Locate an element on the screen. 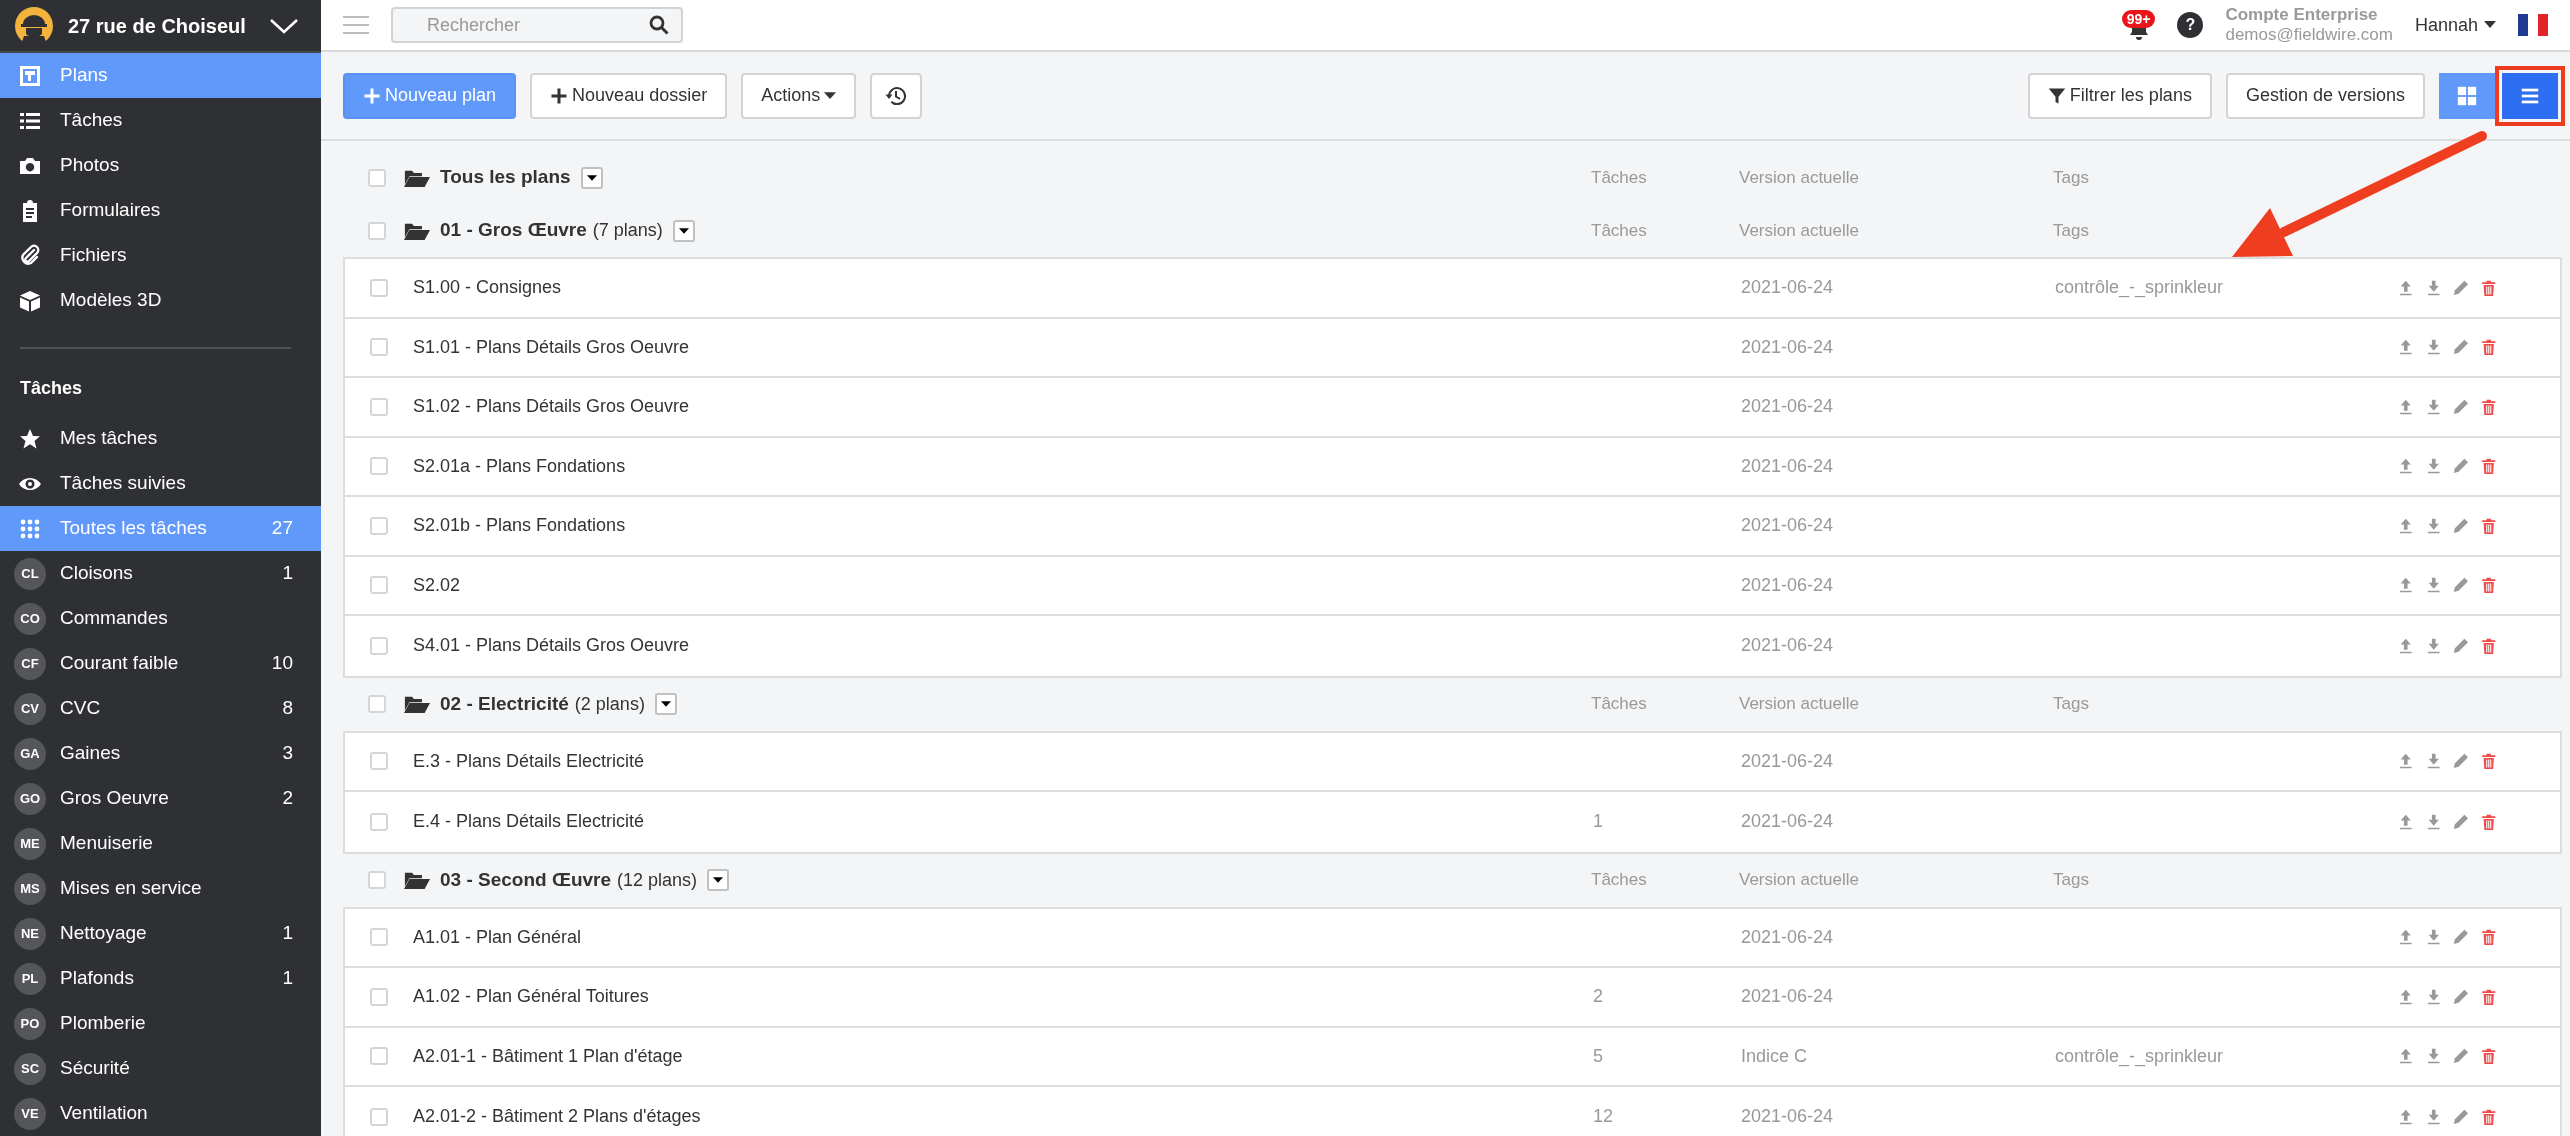 Image resolution: width=2570 pixels, height=1136 pixels. sidebar-item: Mes tâches is located at coordinates (160, 438).